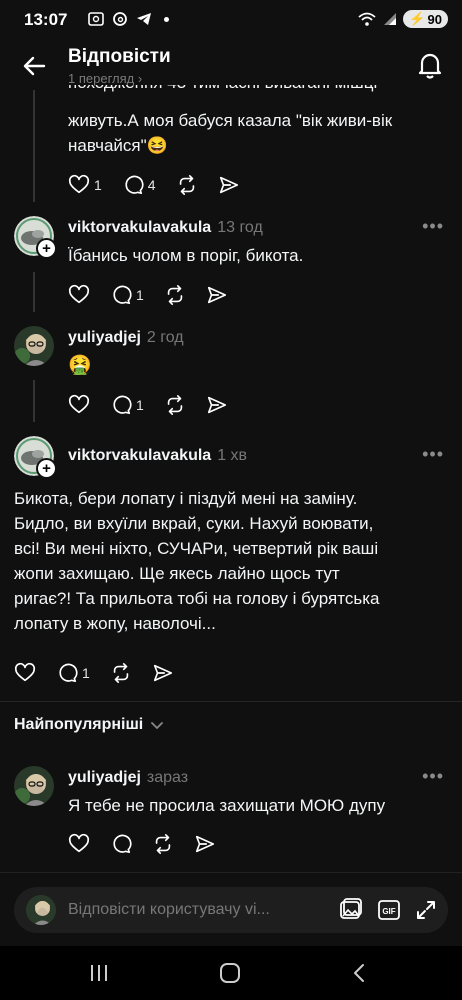  What do you see at coordinates (46, 19) in the screenshot?
I see `status-time: 13:07` at bounding box center [46, 19].